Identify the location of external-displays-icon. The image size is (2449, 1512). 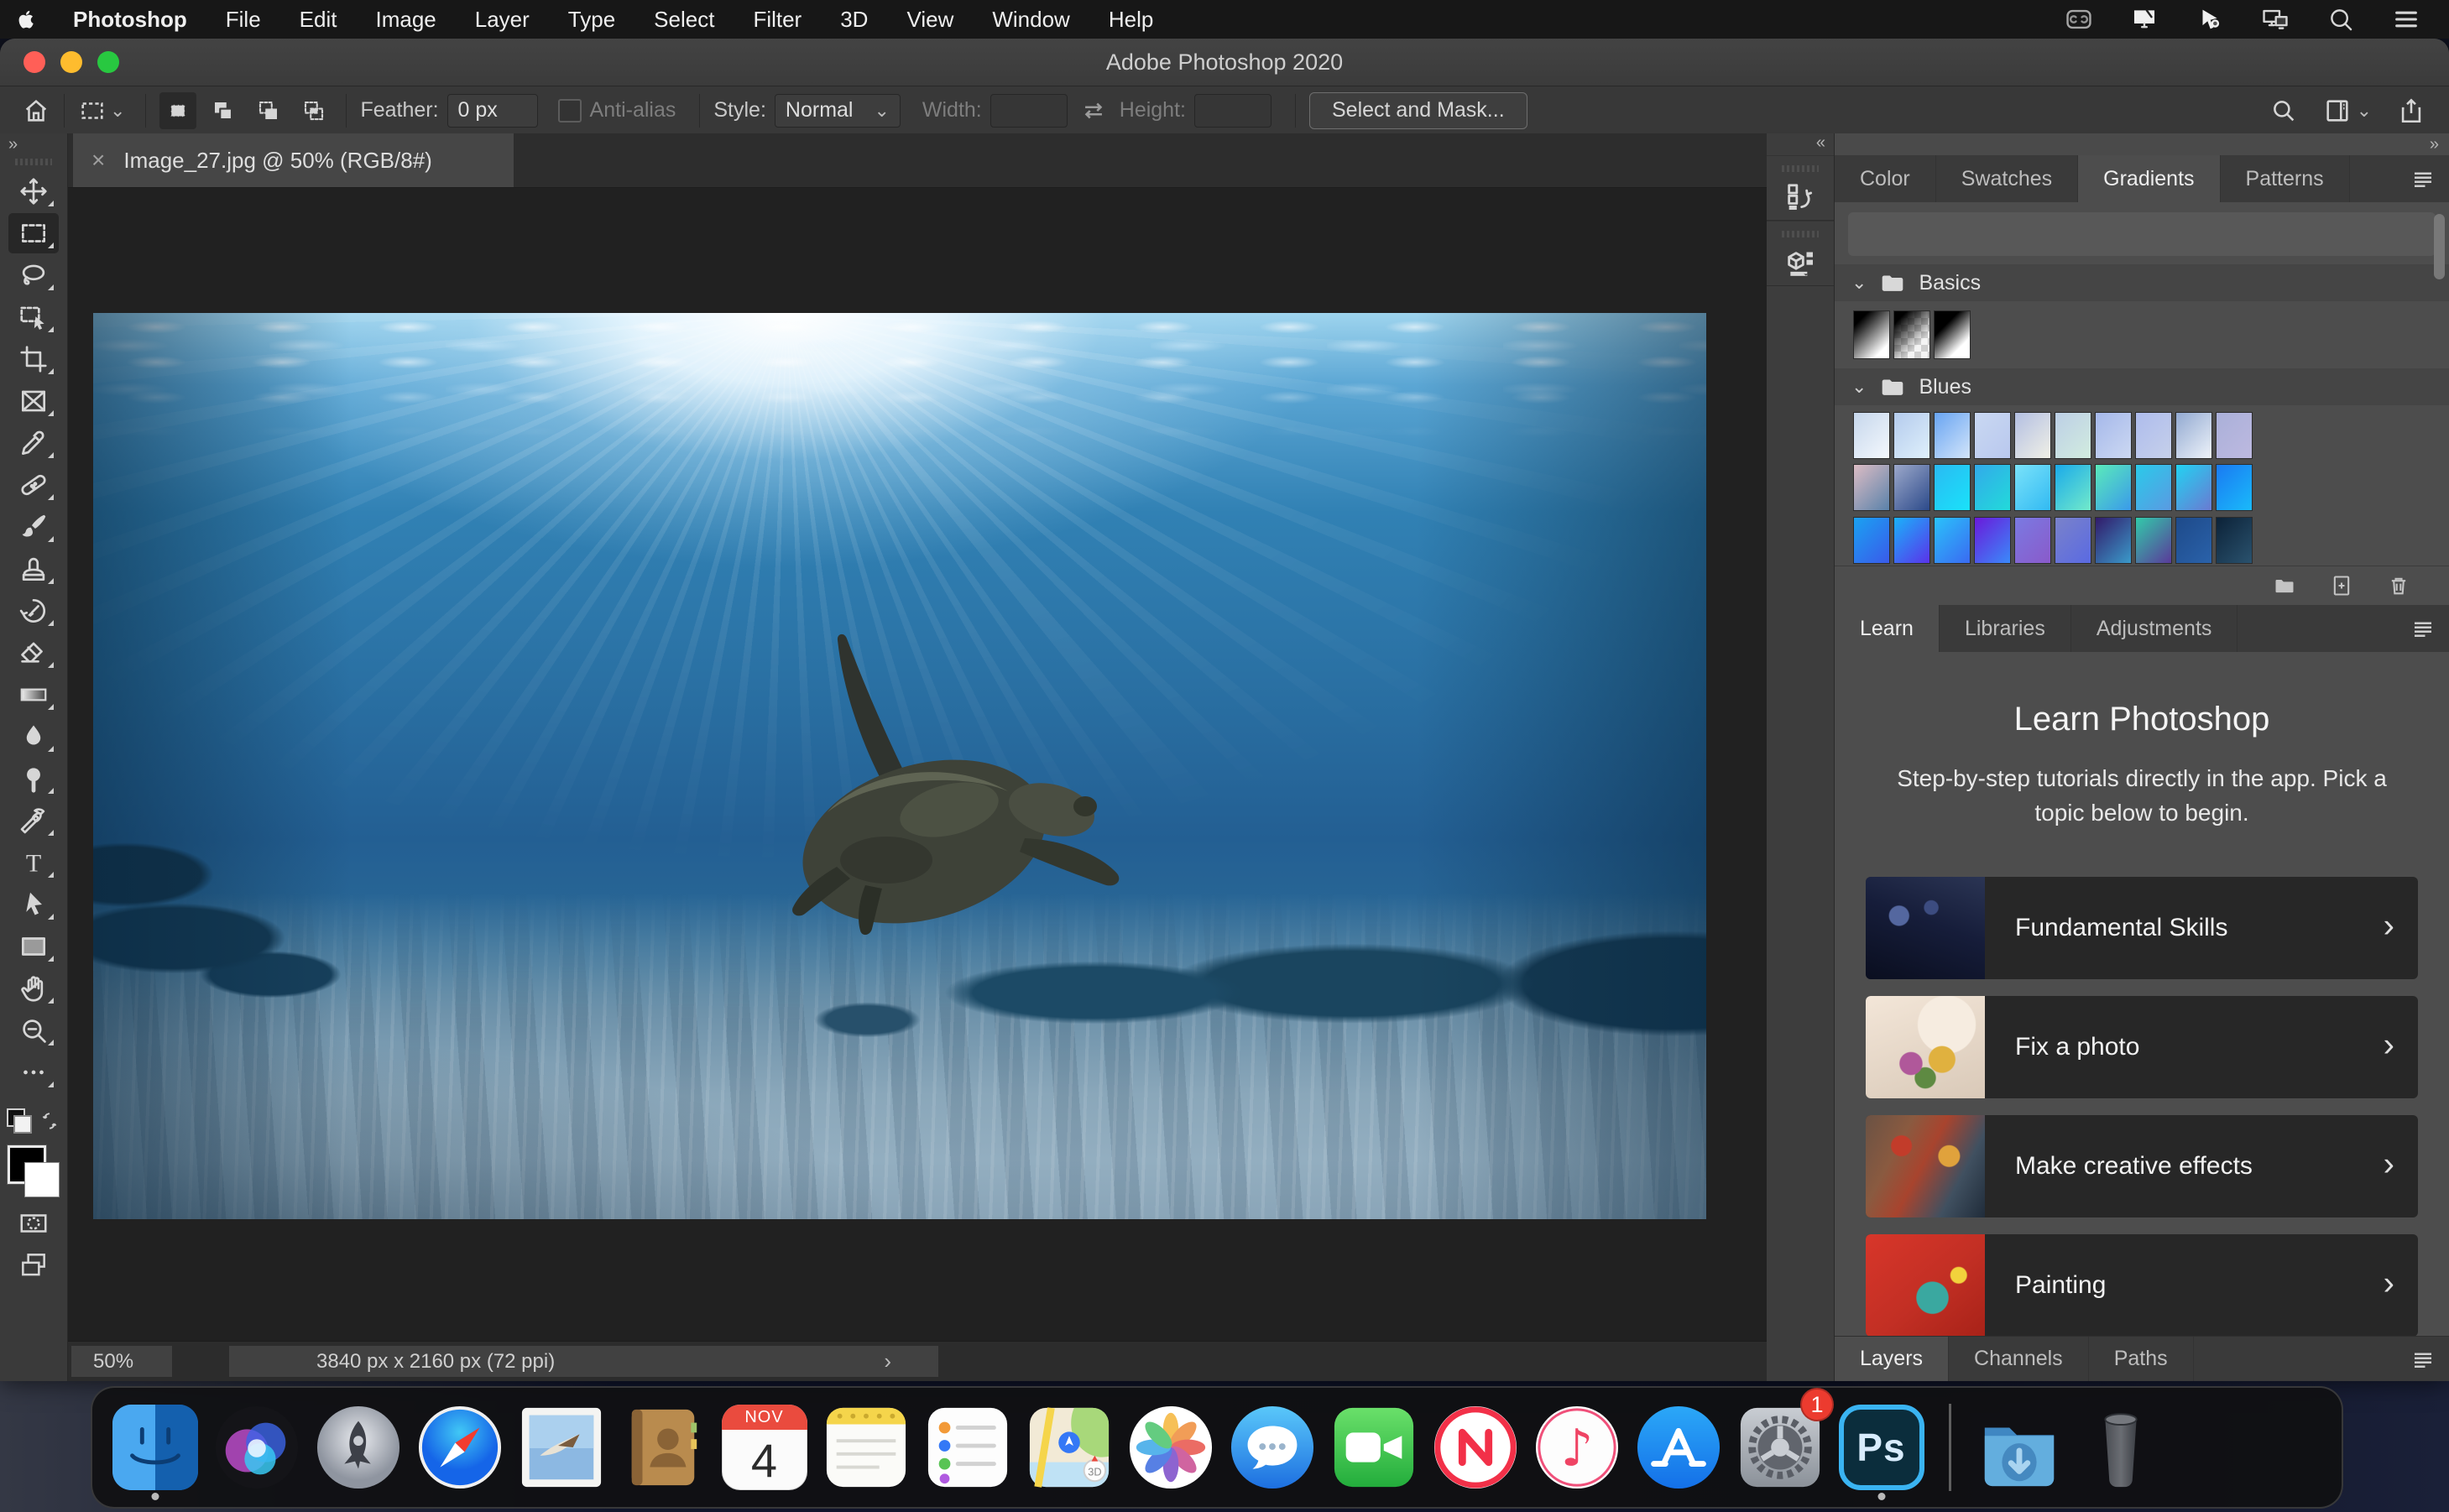
(2275, 20).